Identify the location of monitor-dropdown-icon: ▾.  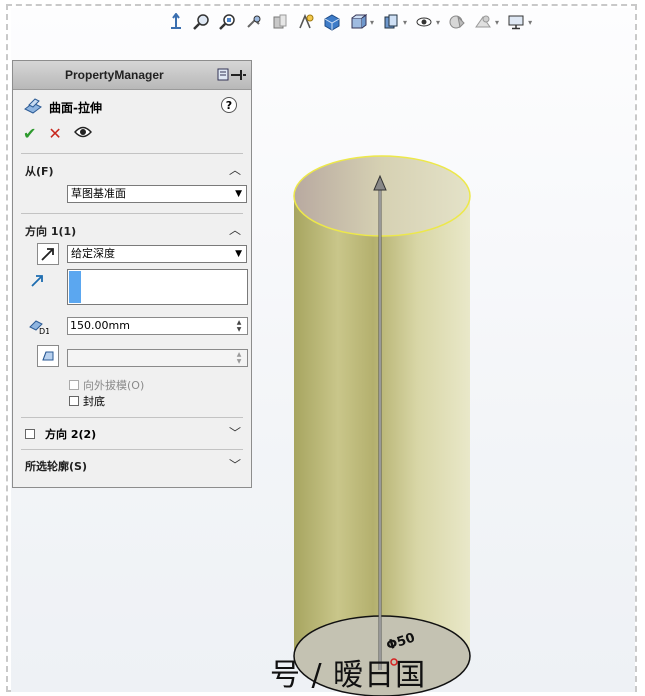
(530, 22).